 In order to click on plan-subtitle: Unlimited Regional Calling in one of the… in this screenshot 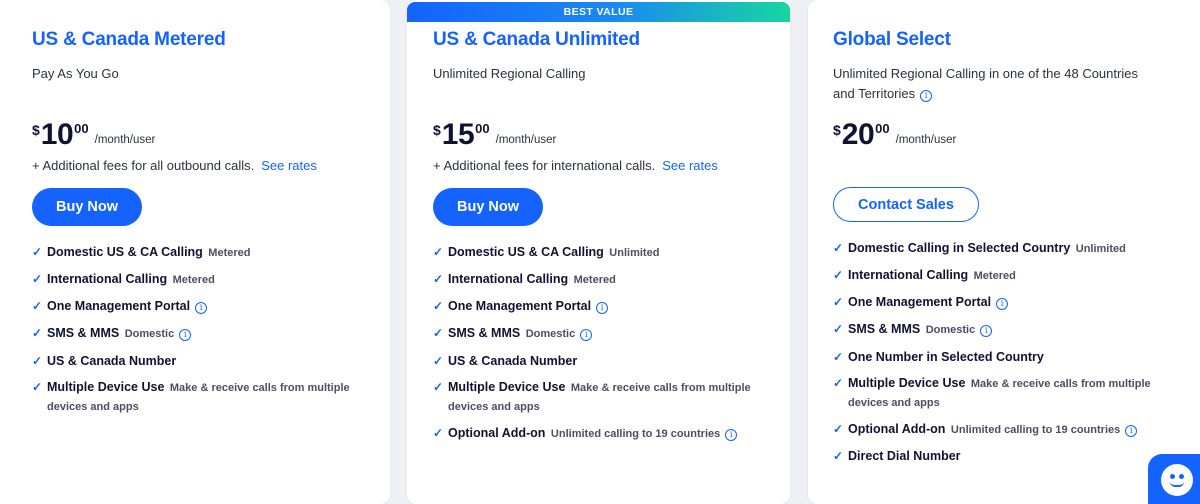, I will do `click(998, 84)`.